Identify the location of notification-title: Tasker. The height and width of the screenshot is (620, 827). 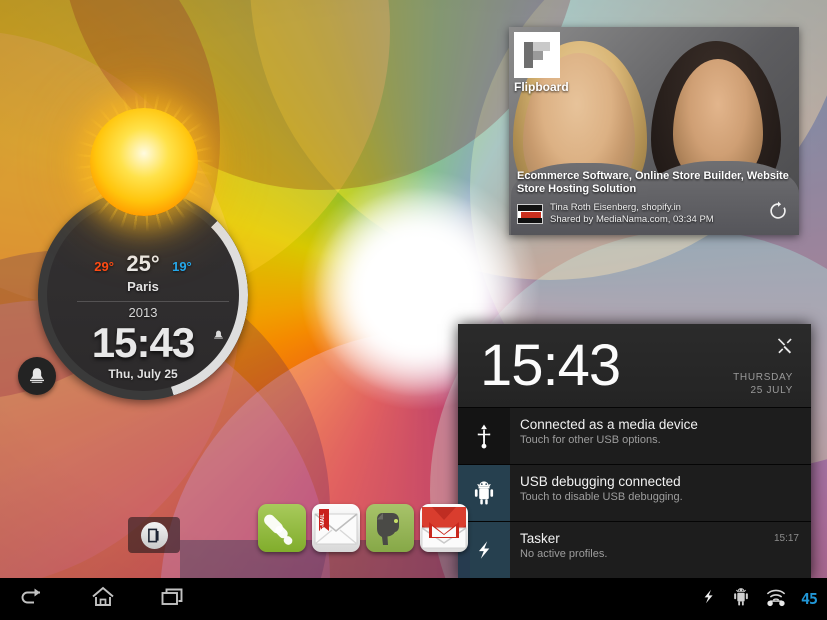
(540, 538).